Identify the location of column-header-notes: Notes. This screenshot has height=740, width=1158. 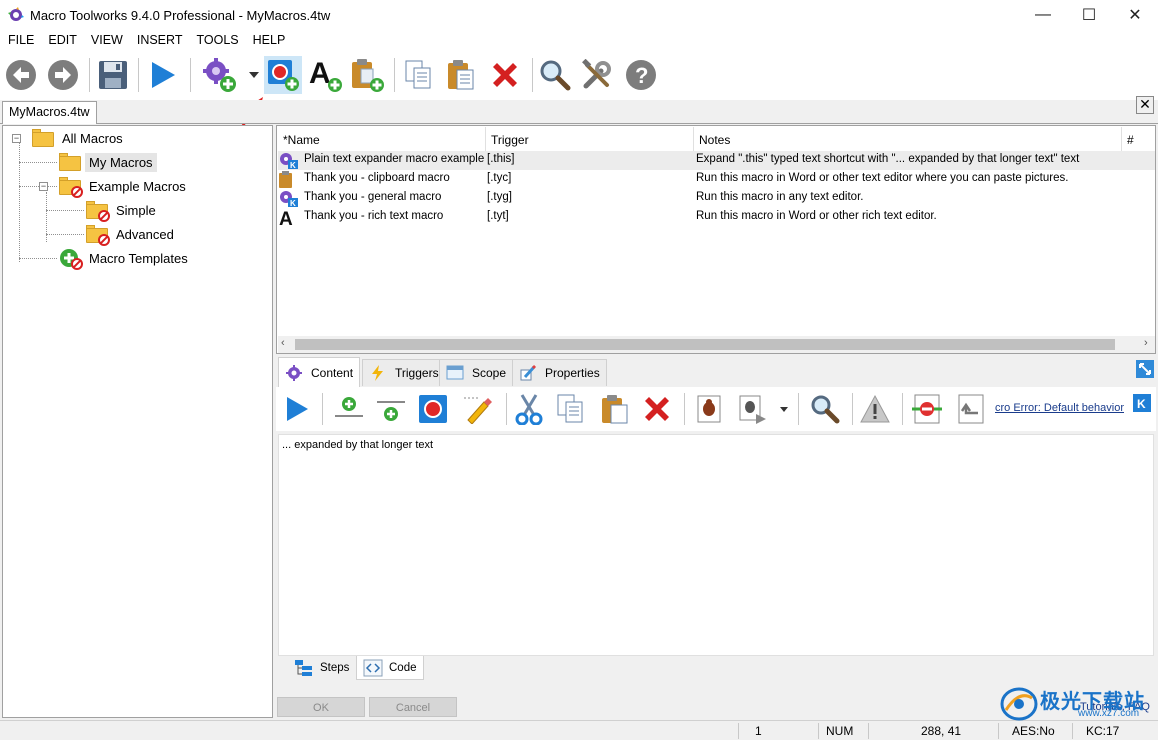
(908, 139).